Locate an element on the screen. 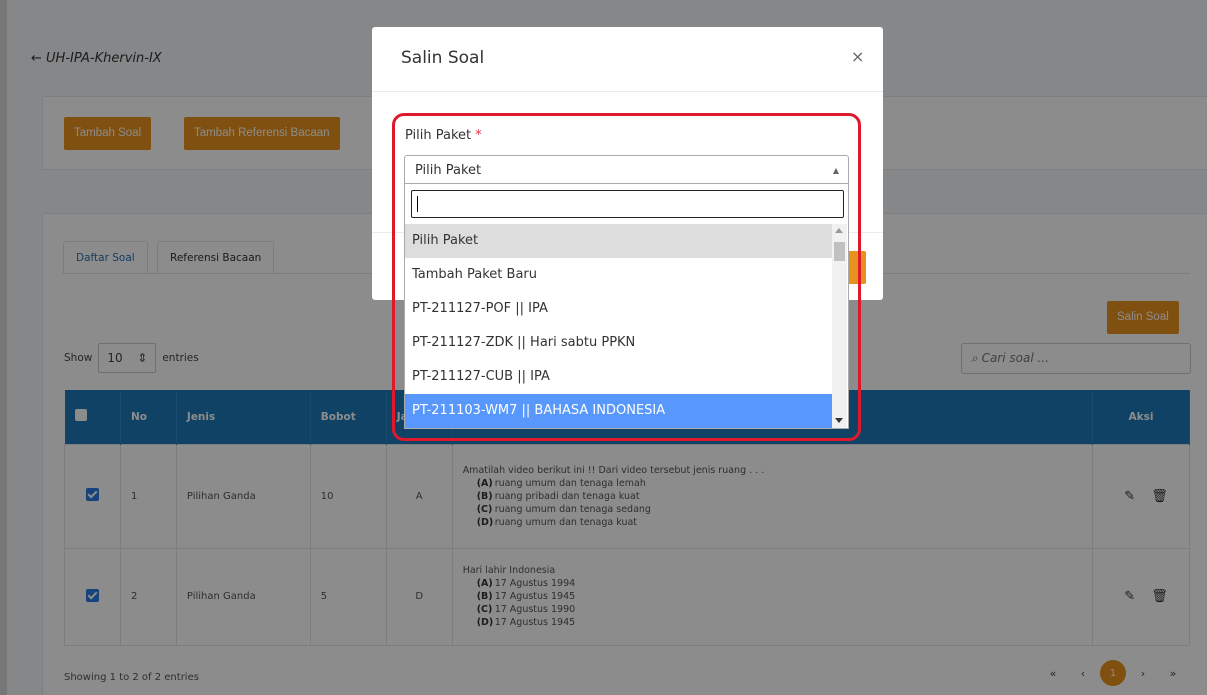 The height and width of the screenshot is (695, 1207). close-icon: × is located at coordinates (857, 56).